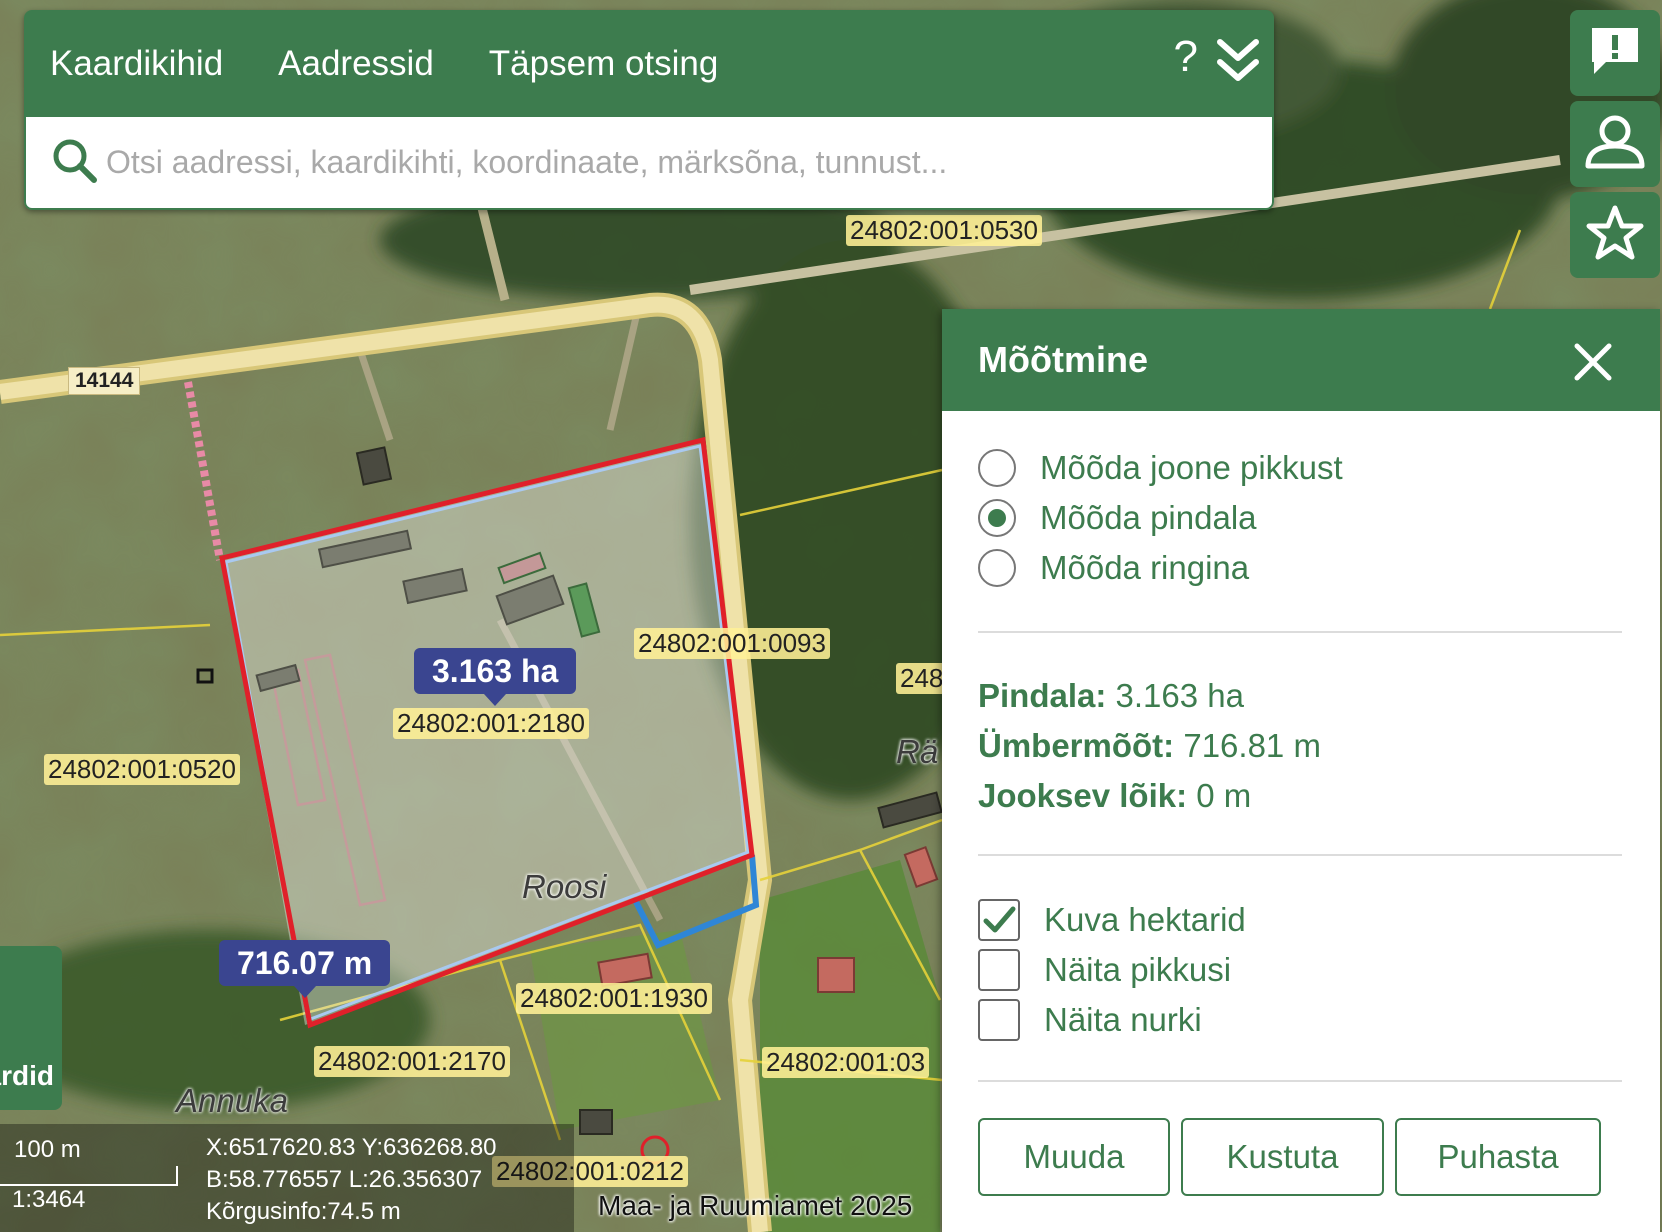 Image resolution: width=1662 pixels, height=1232 pixels. Describe the element at coordinates (1115, 795) in the screenshot. I see `result-segment: Jooksev lõik: 0 m` at that location.